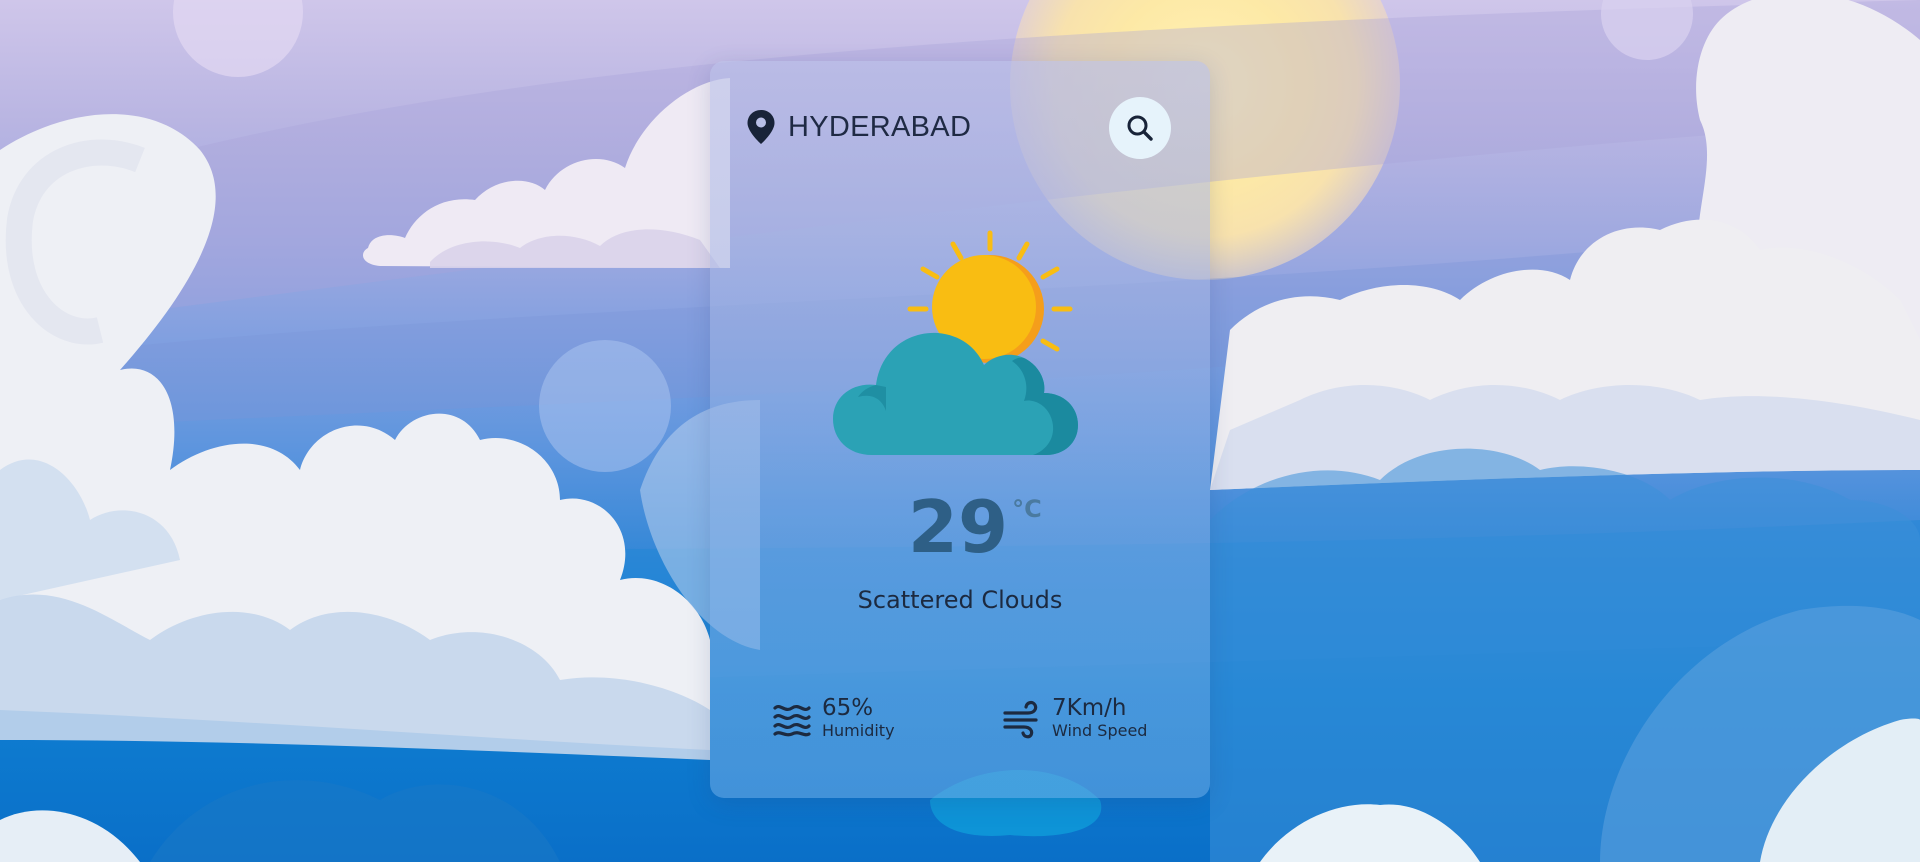  Describe the element at coordinates (880, 126) in the screenshot. I see `city-name: HYDERABAD` at that location.